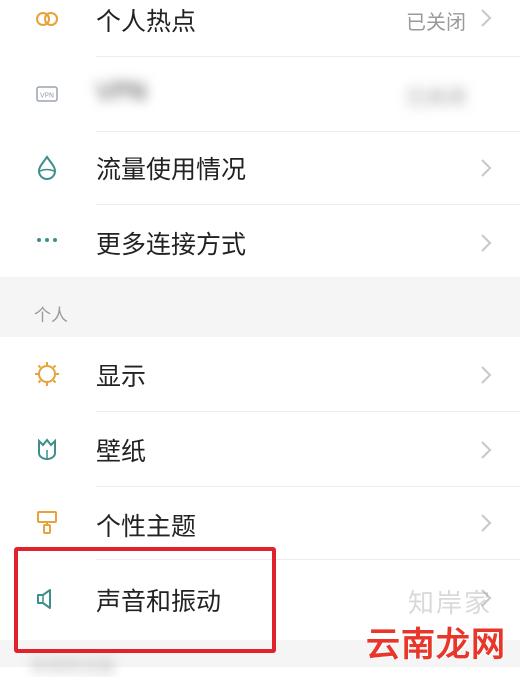 The width and height of the screenshot is (520, 677). I want to click on settings-row-data-usage: 流量使用情况, so click(260, 168).